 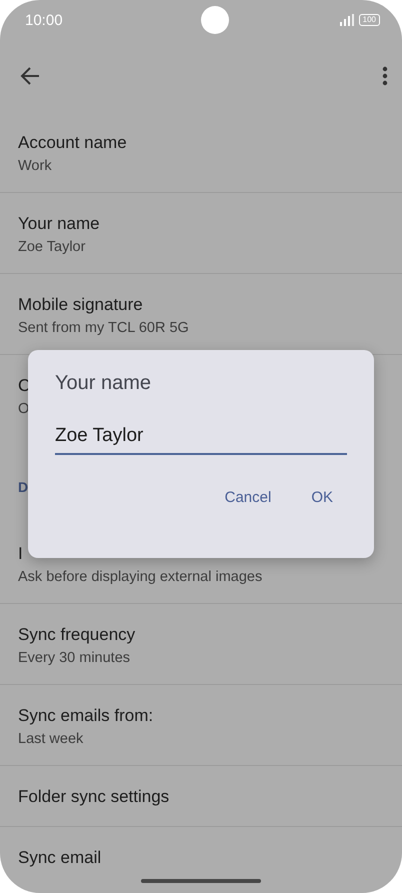 What do you see at coordinates (369, 20) in the screenshot?
I see `battery-level: 100` at bounding box center [369, 20].